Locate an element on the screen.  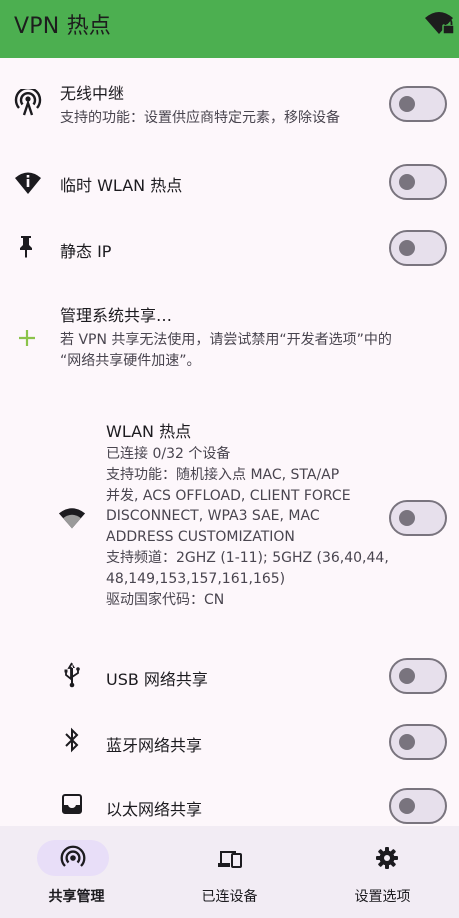
nav-tethering-management: 共享管理 is located at coordinates (76, 872).